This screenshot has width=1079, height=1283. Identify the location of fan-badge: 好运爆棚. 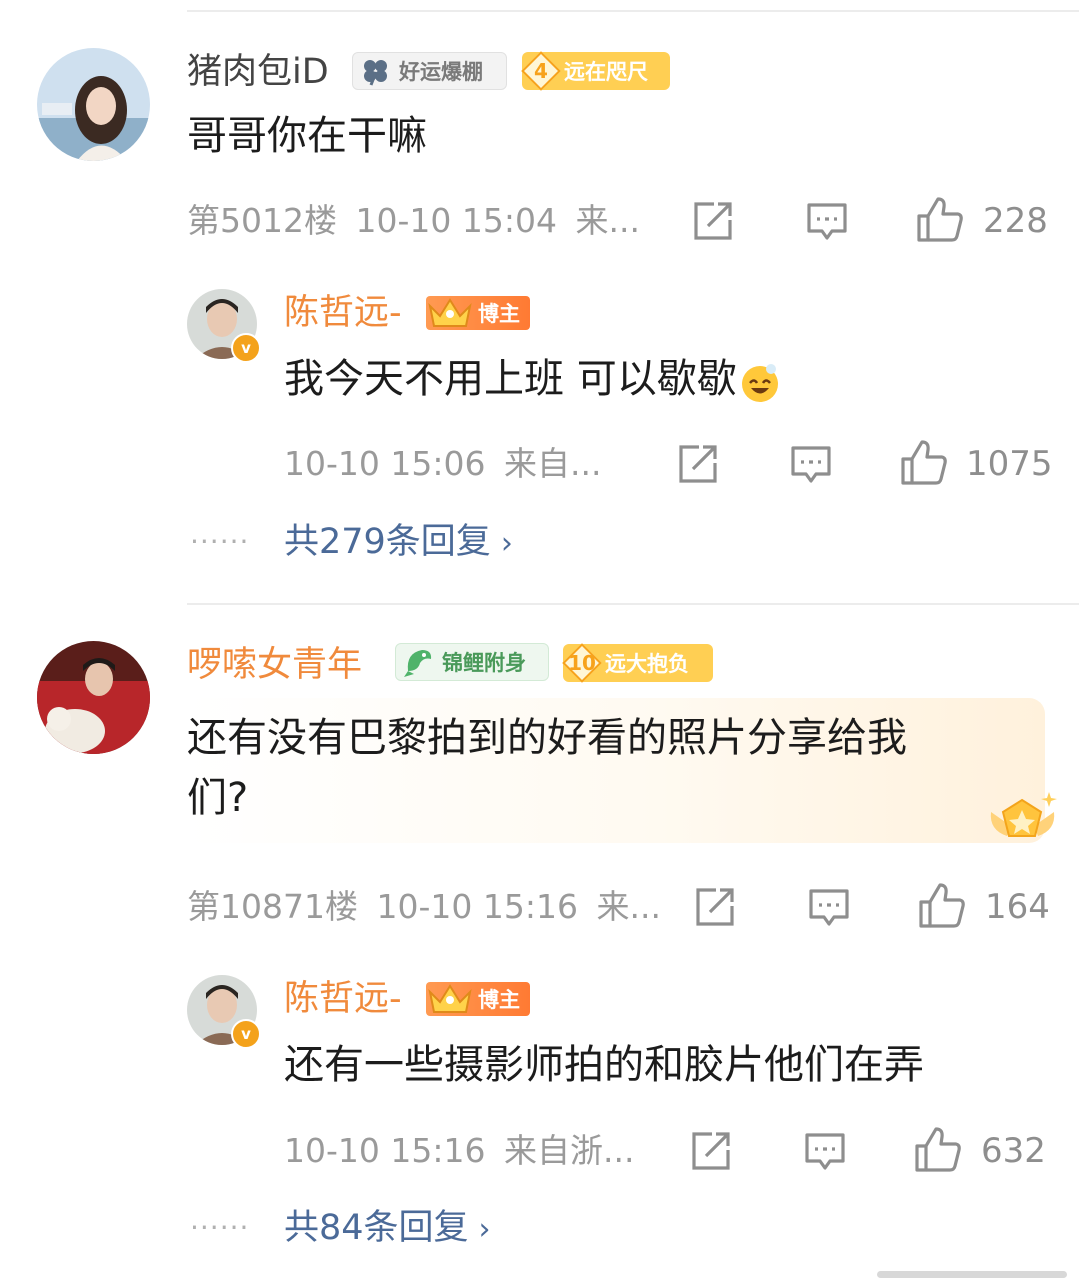
(429, 71).